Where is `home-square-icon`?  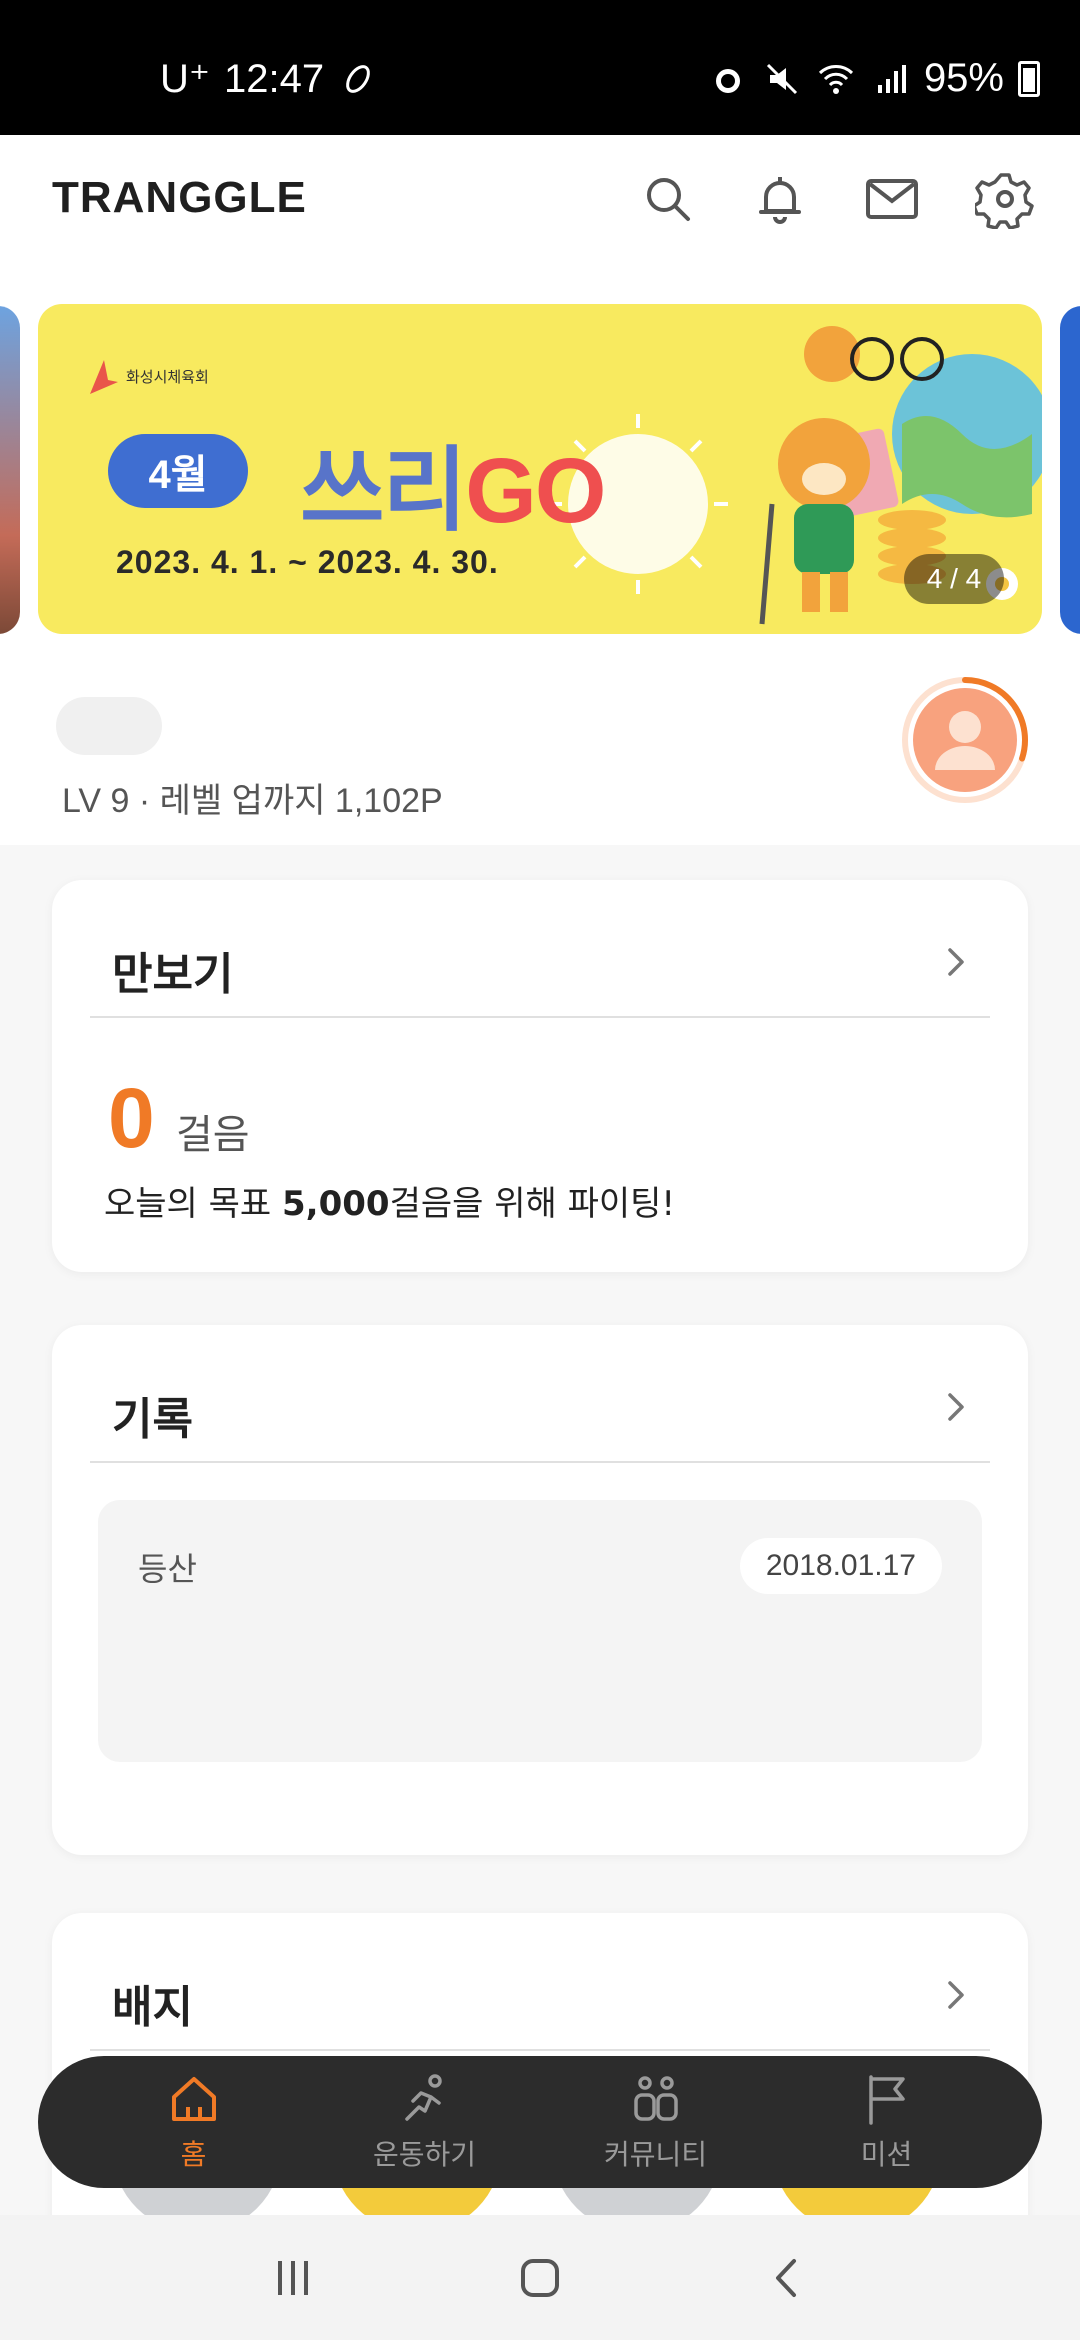
home-square-icon is located at coordinates (539, 2277).